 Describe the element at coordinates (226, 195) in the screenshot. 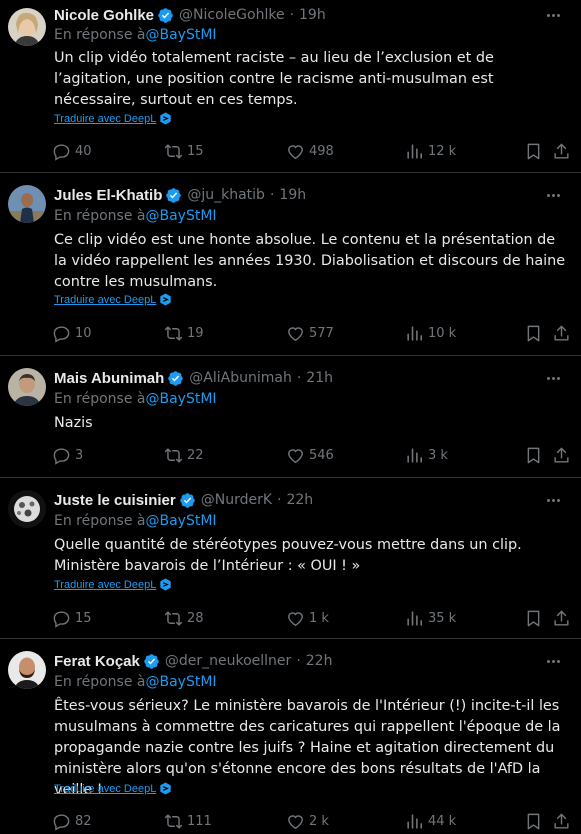

I see `author-handle: @ju_khatib` at that location.